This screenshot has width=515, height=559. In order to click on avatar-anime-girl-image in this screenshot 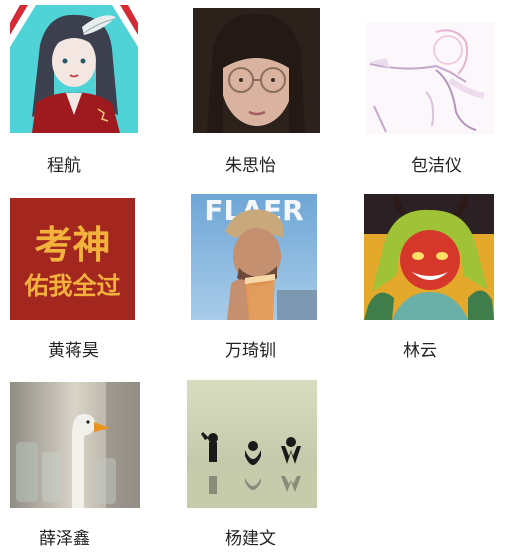, I will do `click(74, 69)`.